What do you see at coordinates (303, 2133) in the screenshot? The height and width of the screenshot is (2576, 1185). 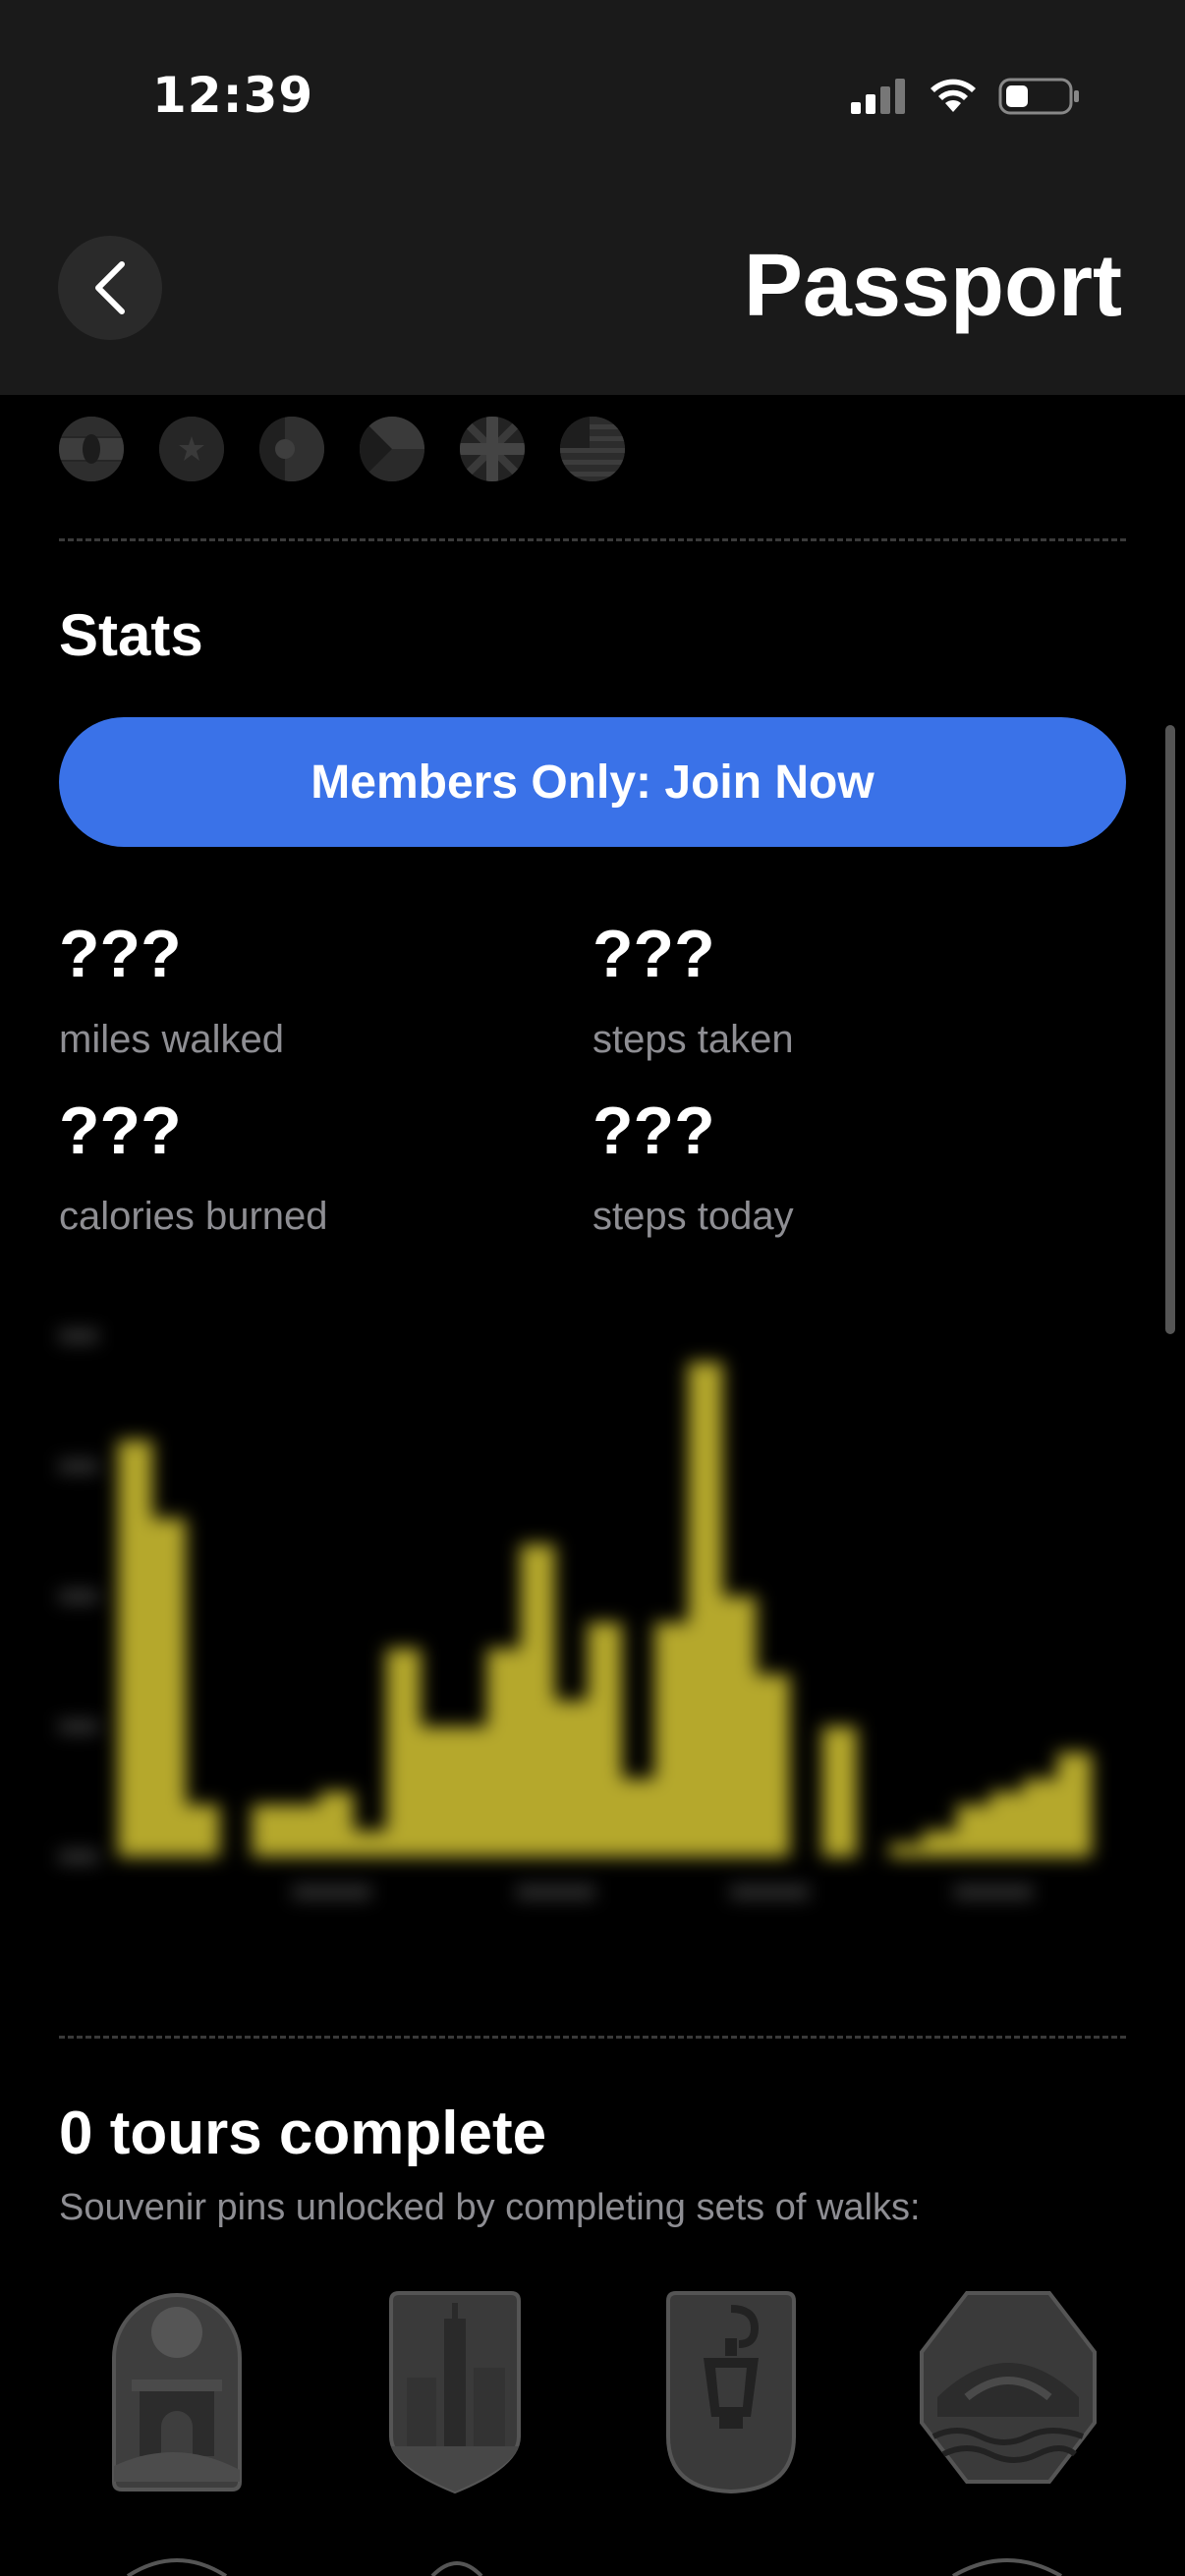 I see `tours-title: 0 tours complete` at bounding box center [303, 2133].